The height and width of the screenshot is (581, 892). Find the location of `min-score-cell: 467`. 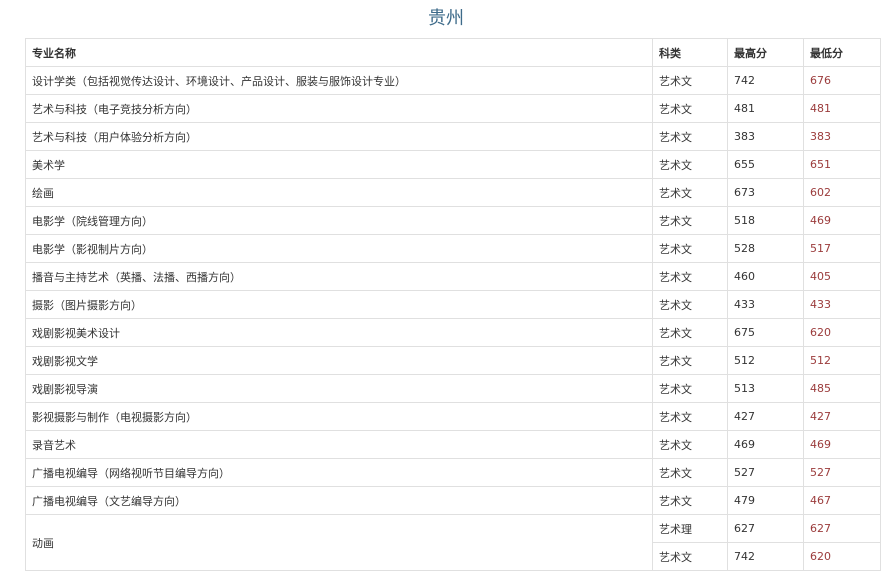

min-score-cell: 467 is located at coordinates (842, 500).